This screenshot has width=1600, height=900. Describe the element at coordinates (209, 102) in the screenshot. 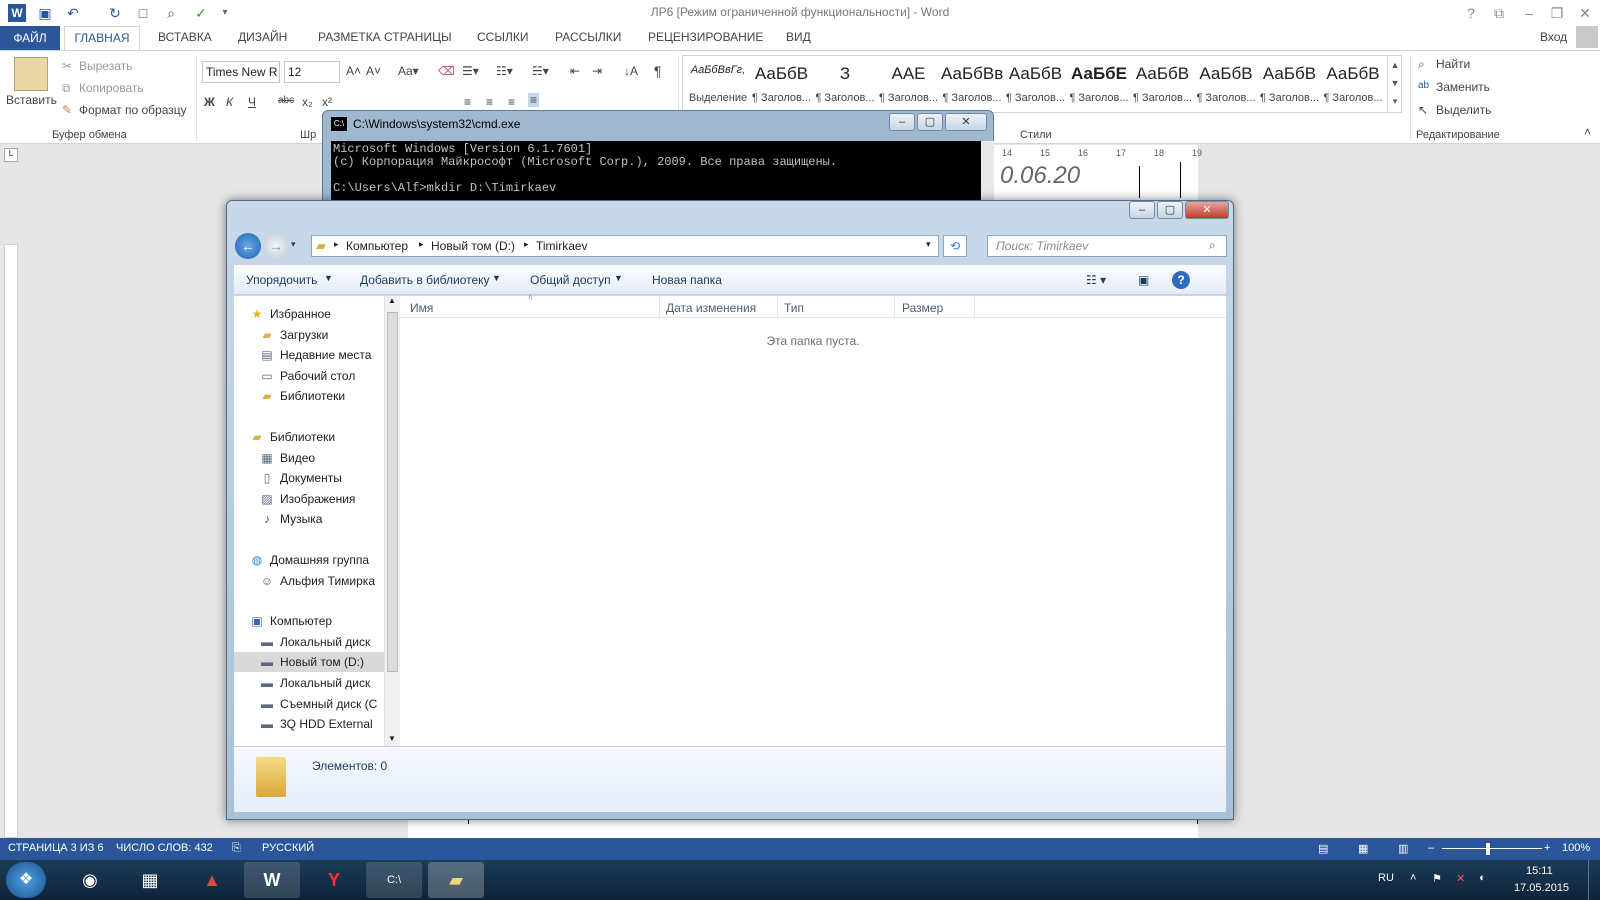

I see `bold-icon: Ж` at that location.